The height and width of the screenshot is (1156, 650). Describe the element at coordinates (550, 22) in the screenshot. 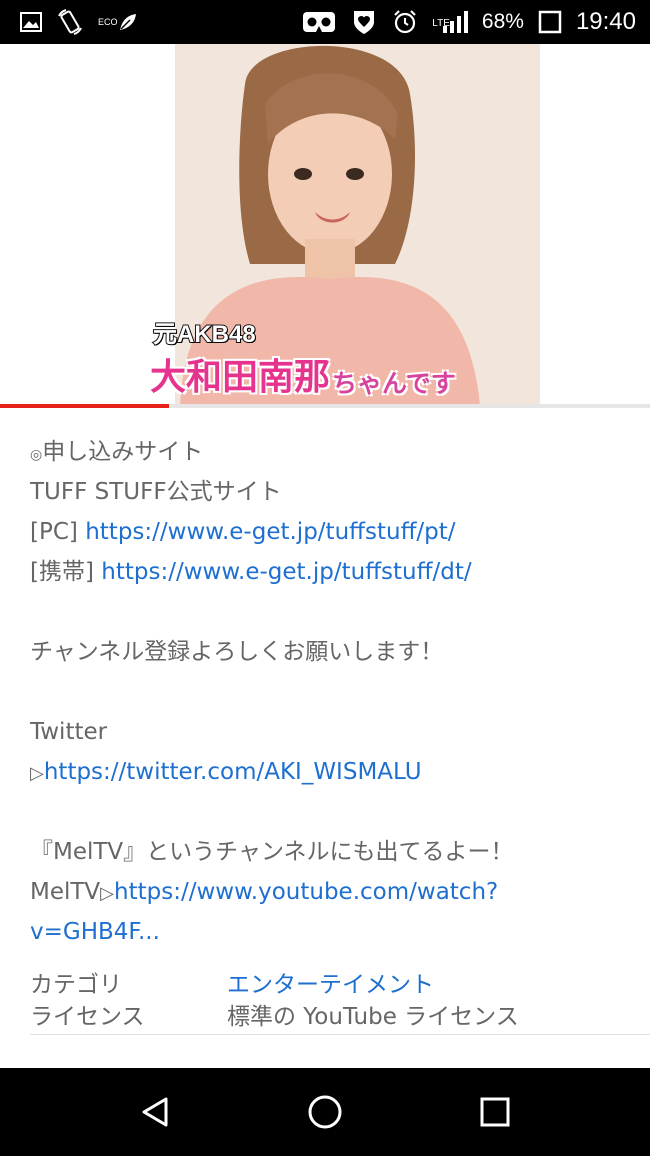

I see `battery-icon` at that location.